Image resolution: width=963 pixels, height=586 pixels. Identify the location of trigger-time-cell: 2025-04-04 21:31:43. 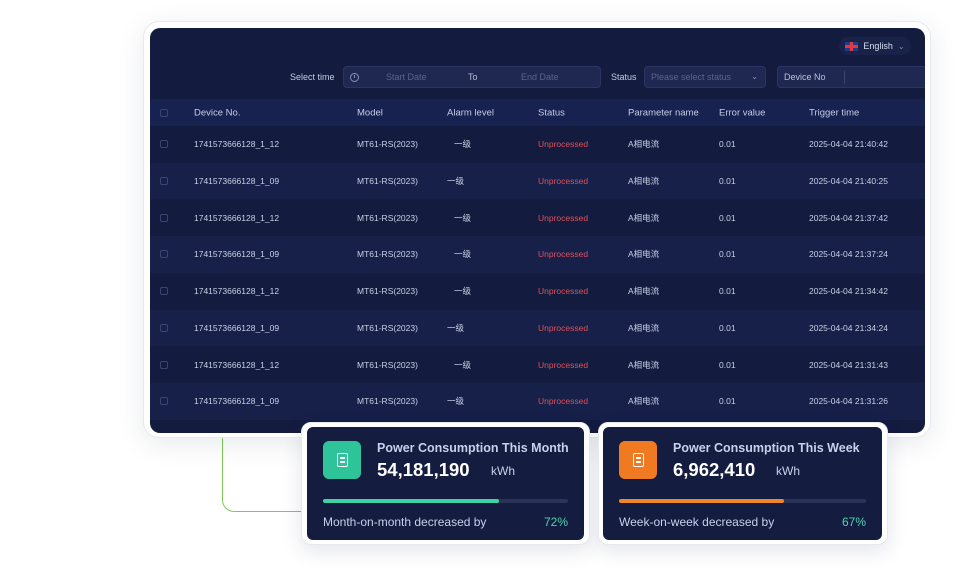
(848, 364).